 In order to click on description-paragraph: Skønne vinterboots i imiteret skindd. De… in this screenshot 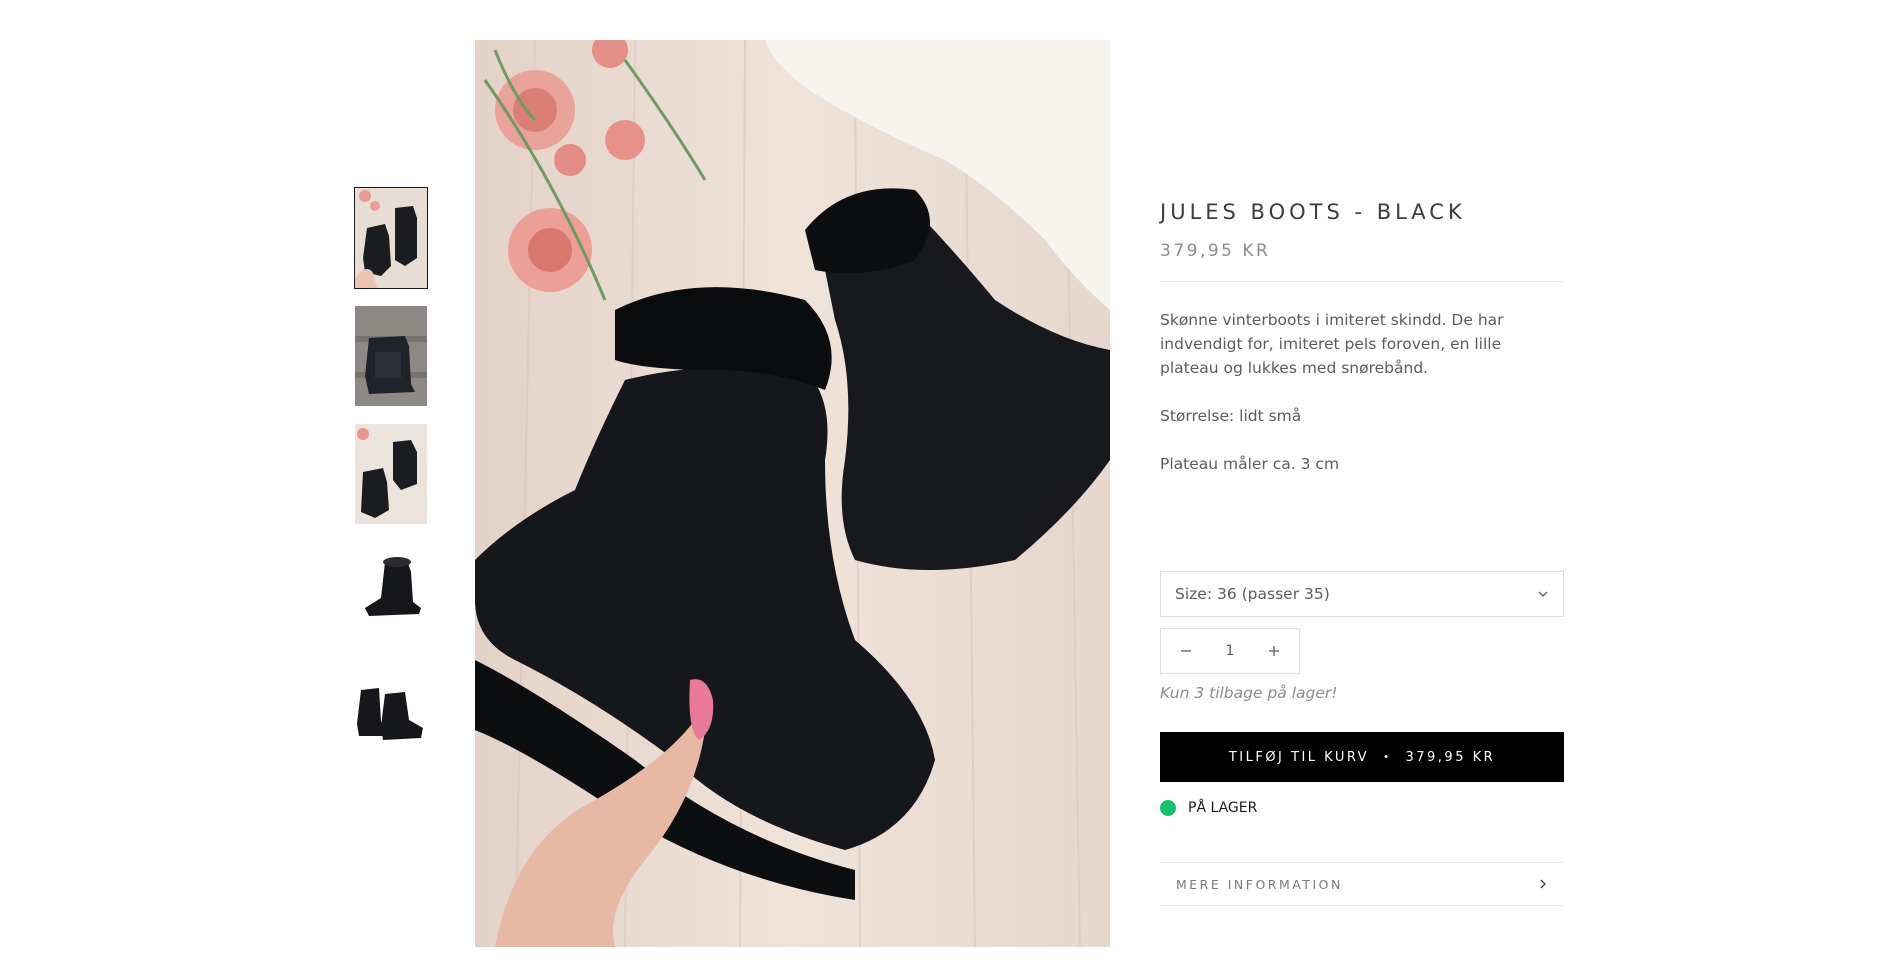, I will do `click(1332, 344)`.